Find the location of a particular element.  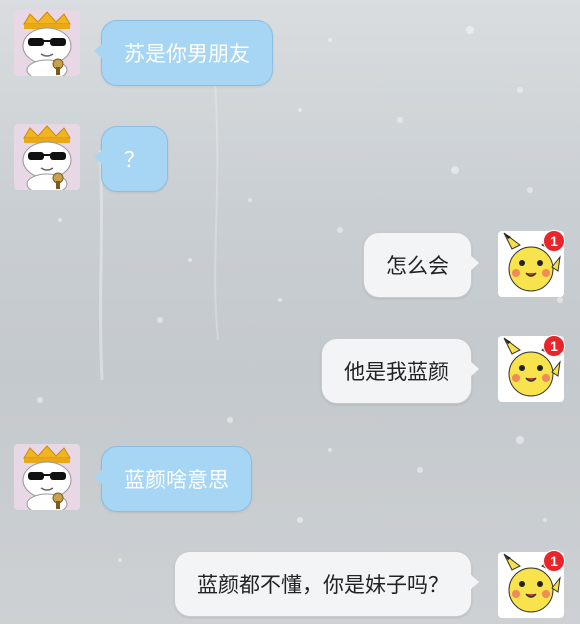

message-text: 怎么会 is located at coordinates (417, 266).